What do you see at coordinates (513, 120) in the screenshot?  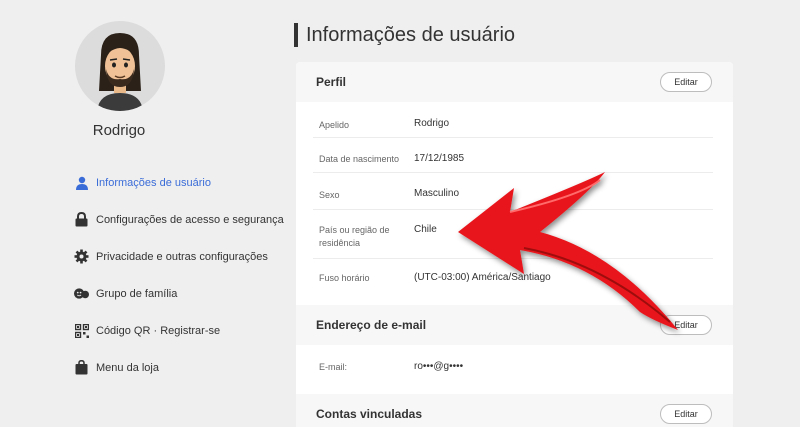 I see `profile-row-nickname: Apelido Rodrigo` at bounding box center [513, 120].